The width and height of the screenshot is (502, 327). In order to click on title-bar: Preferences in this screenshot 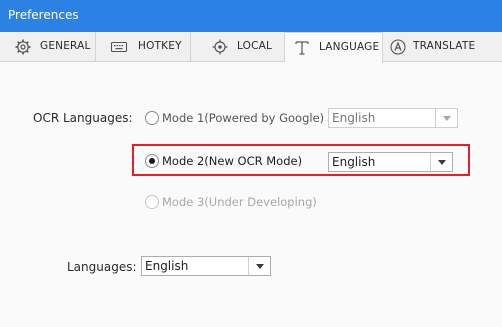, I will do `click(251, 16)`.